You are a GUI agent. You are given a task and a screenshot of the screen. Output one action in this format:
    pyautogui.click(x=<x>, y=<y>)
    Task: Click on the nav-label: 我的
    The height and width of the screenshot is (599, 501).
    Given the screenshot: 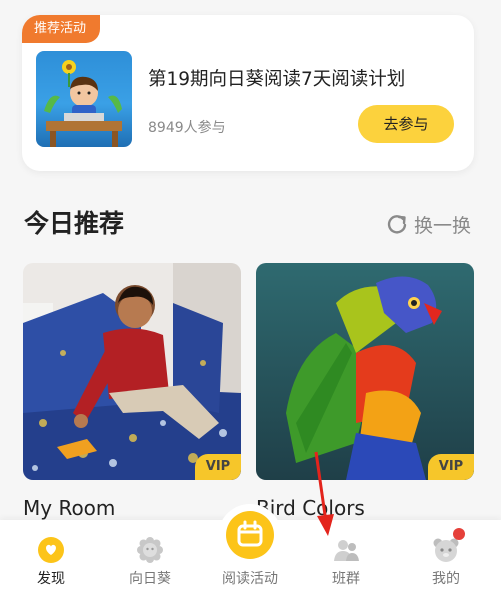 What is the action you would take?
    pyautogui.click(x=446, y=579)
    